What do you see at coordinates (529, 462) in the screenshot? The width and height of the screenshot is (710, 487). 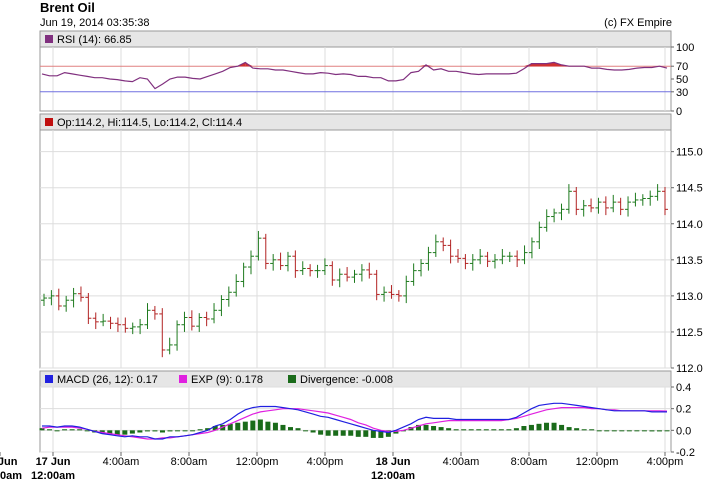 I see `time-label: 8:00am` at bounding box center [529, 462].